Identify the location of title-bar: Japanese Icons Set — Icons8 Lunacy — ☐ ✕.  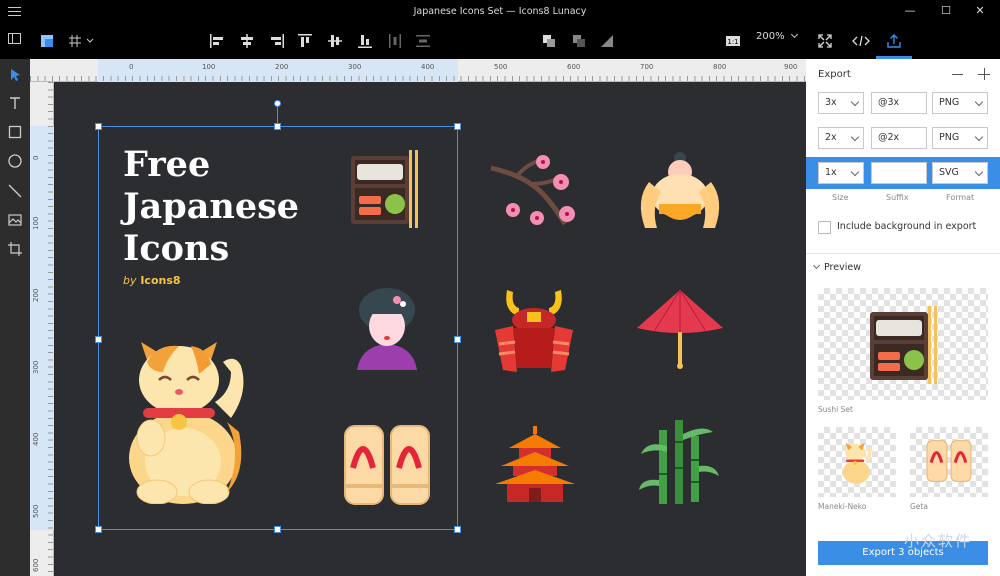
(500, 11).